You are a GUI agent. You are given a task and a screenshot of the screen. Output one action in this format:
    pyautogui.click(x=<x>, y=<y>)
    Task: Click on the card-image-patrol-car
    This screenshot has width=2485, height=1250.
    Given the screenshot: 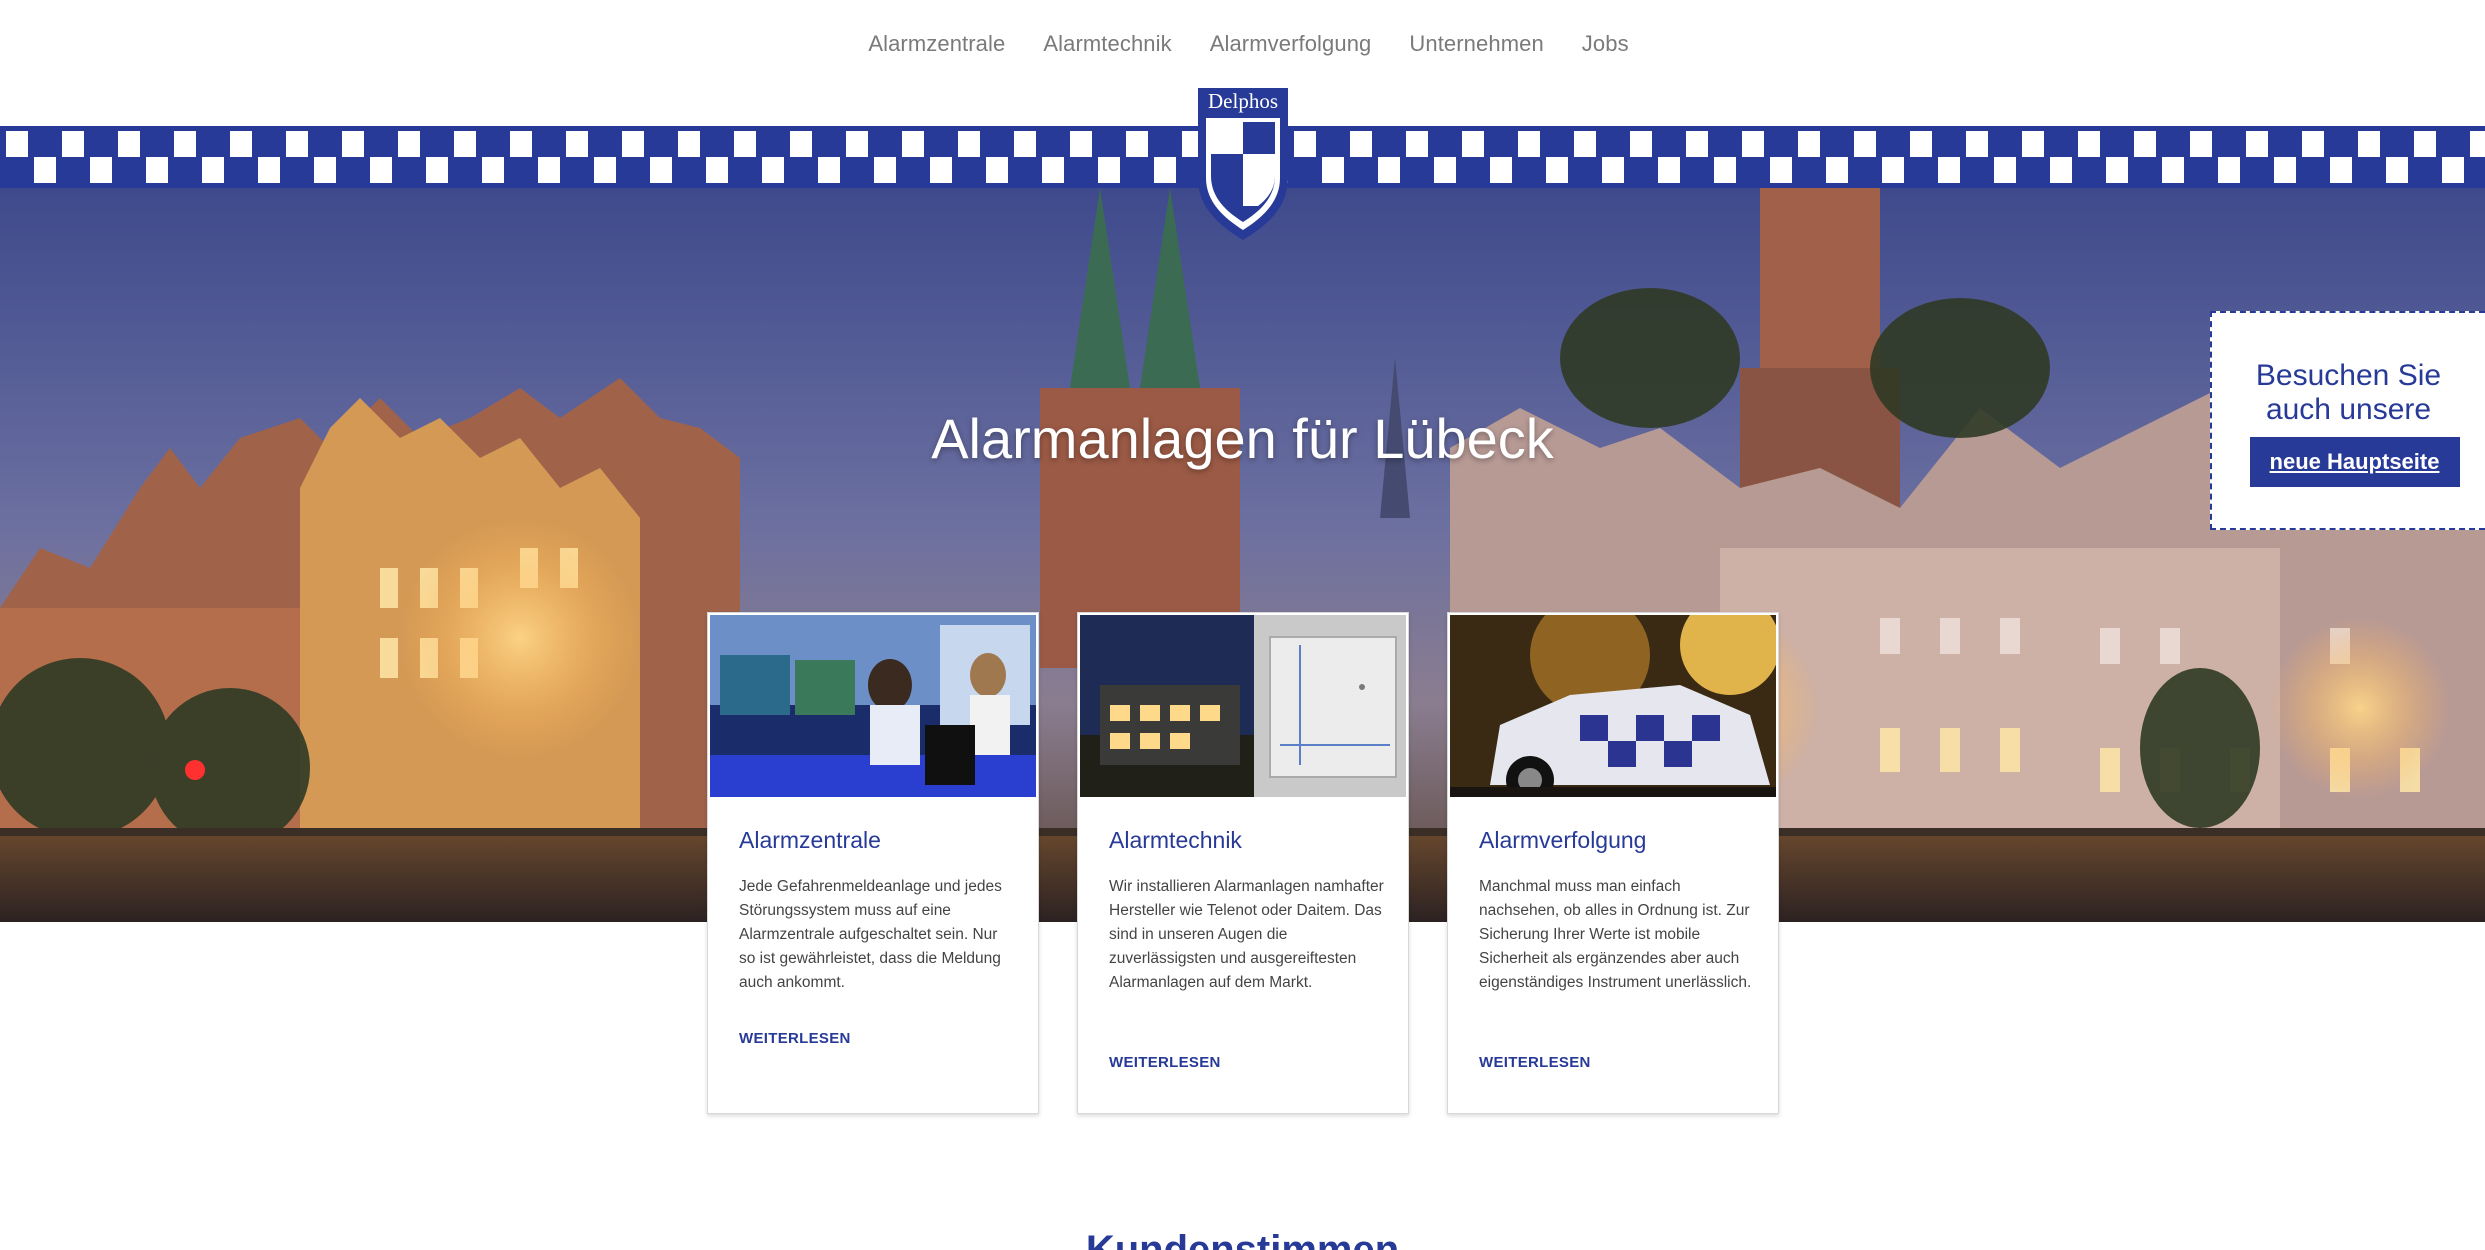 What is the action you would take?
    pyautogui.click(x=1613, y=706)
    